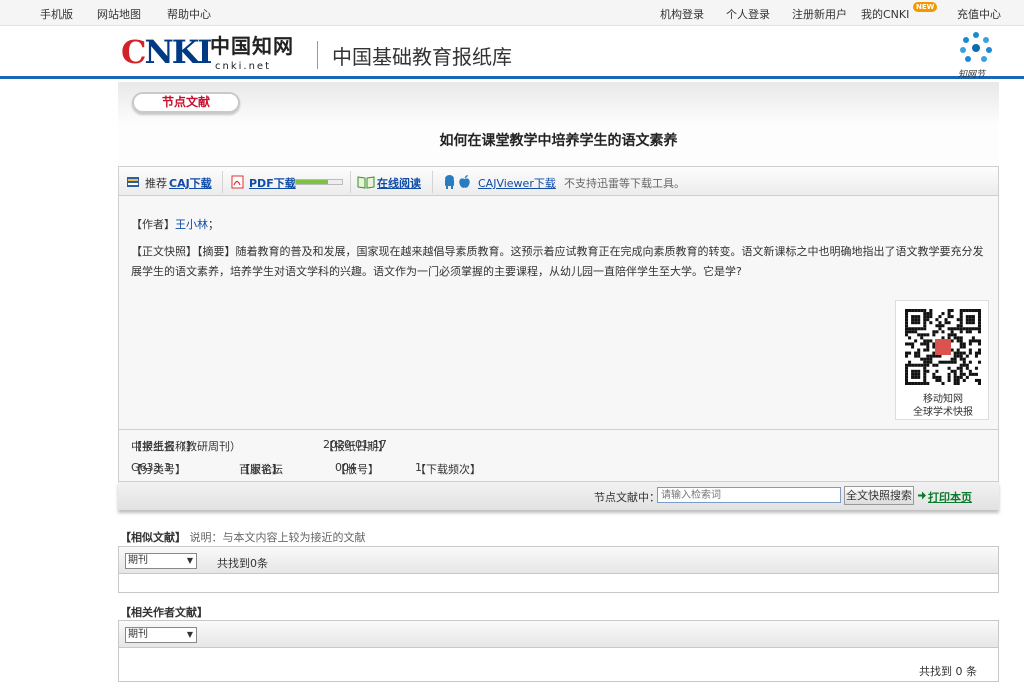 This screenshot has height=691, width=1024. I want to click on similar-docs-panel: 期刊 ▼ 共找到0条, so click(558, 569).